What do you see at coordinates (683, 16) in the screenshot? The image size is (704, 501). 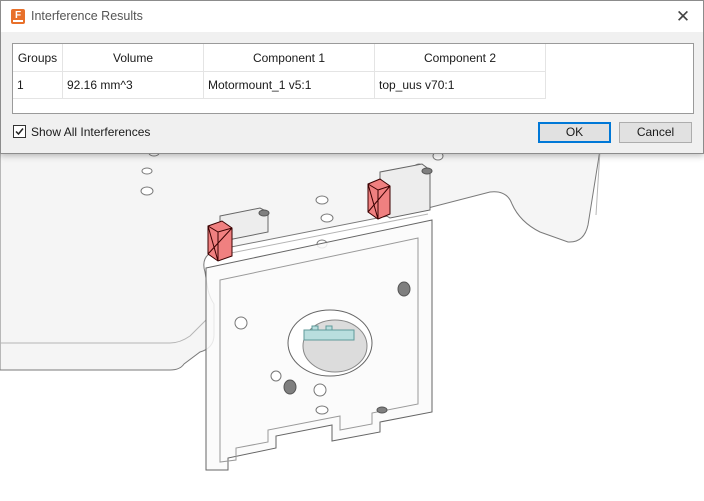 I see `close-button: ✕` at bounding box center [683, 16].